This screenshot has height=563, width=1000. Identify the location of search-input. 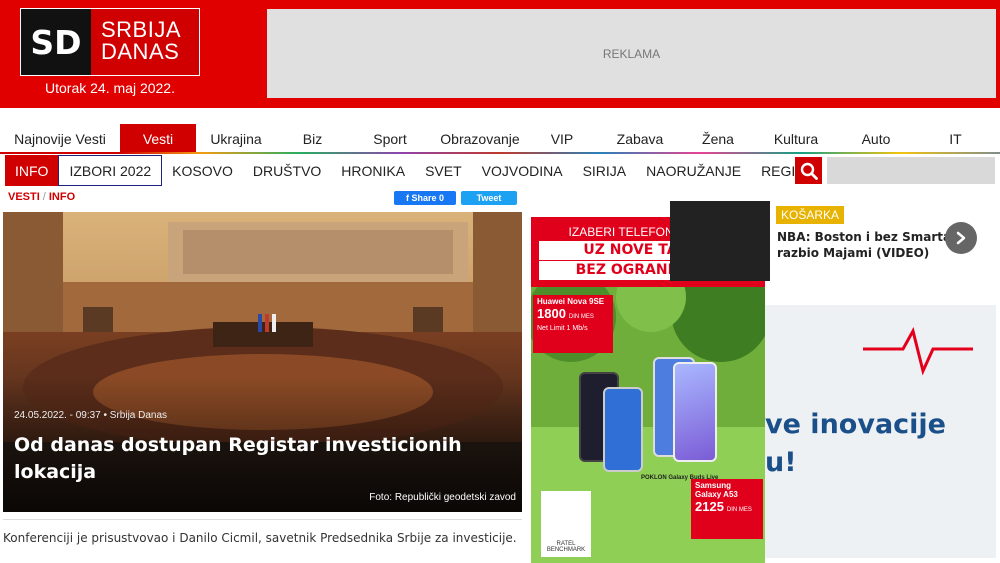
(911, 170).